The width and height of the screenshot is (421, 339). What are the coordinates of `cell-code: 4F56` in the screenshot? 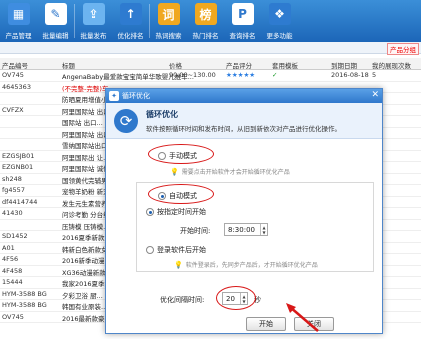 It's located at (10, 259).